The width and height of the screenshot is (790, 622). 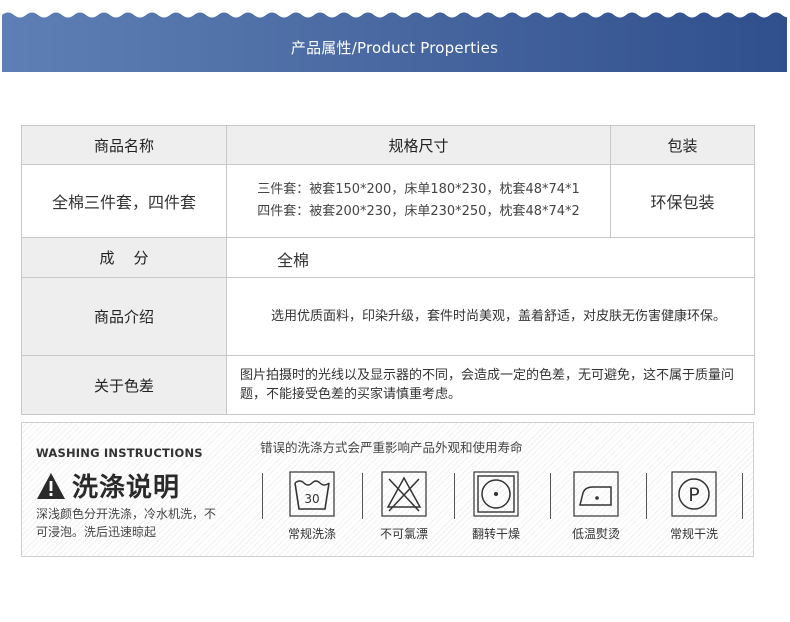 I want to click on washing-title-cn: 洗涤说明, so click(x=108, y=485).